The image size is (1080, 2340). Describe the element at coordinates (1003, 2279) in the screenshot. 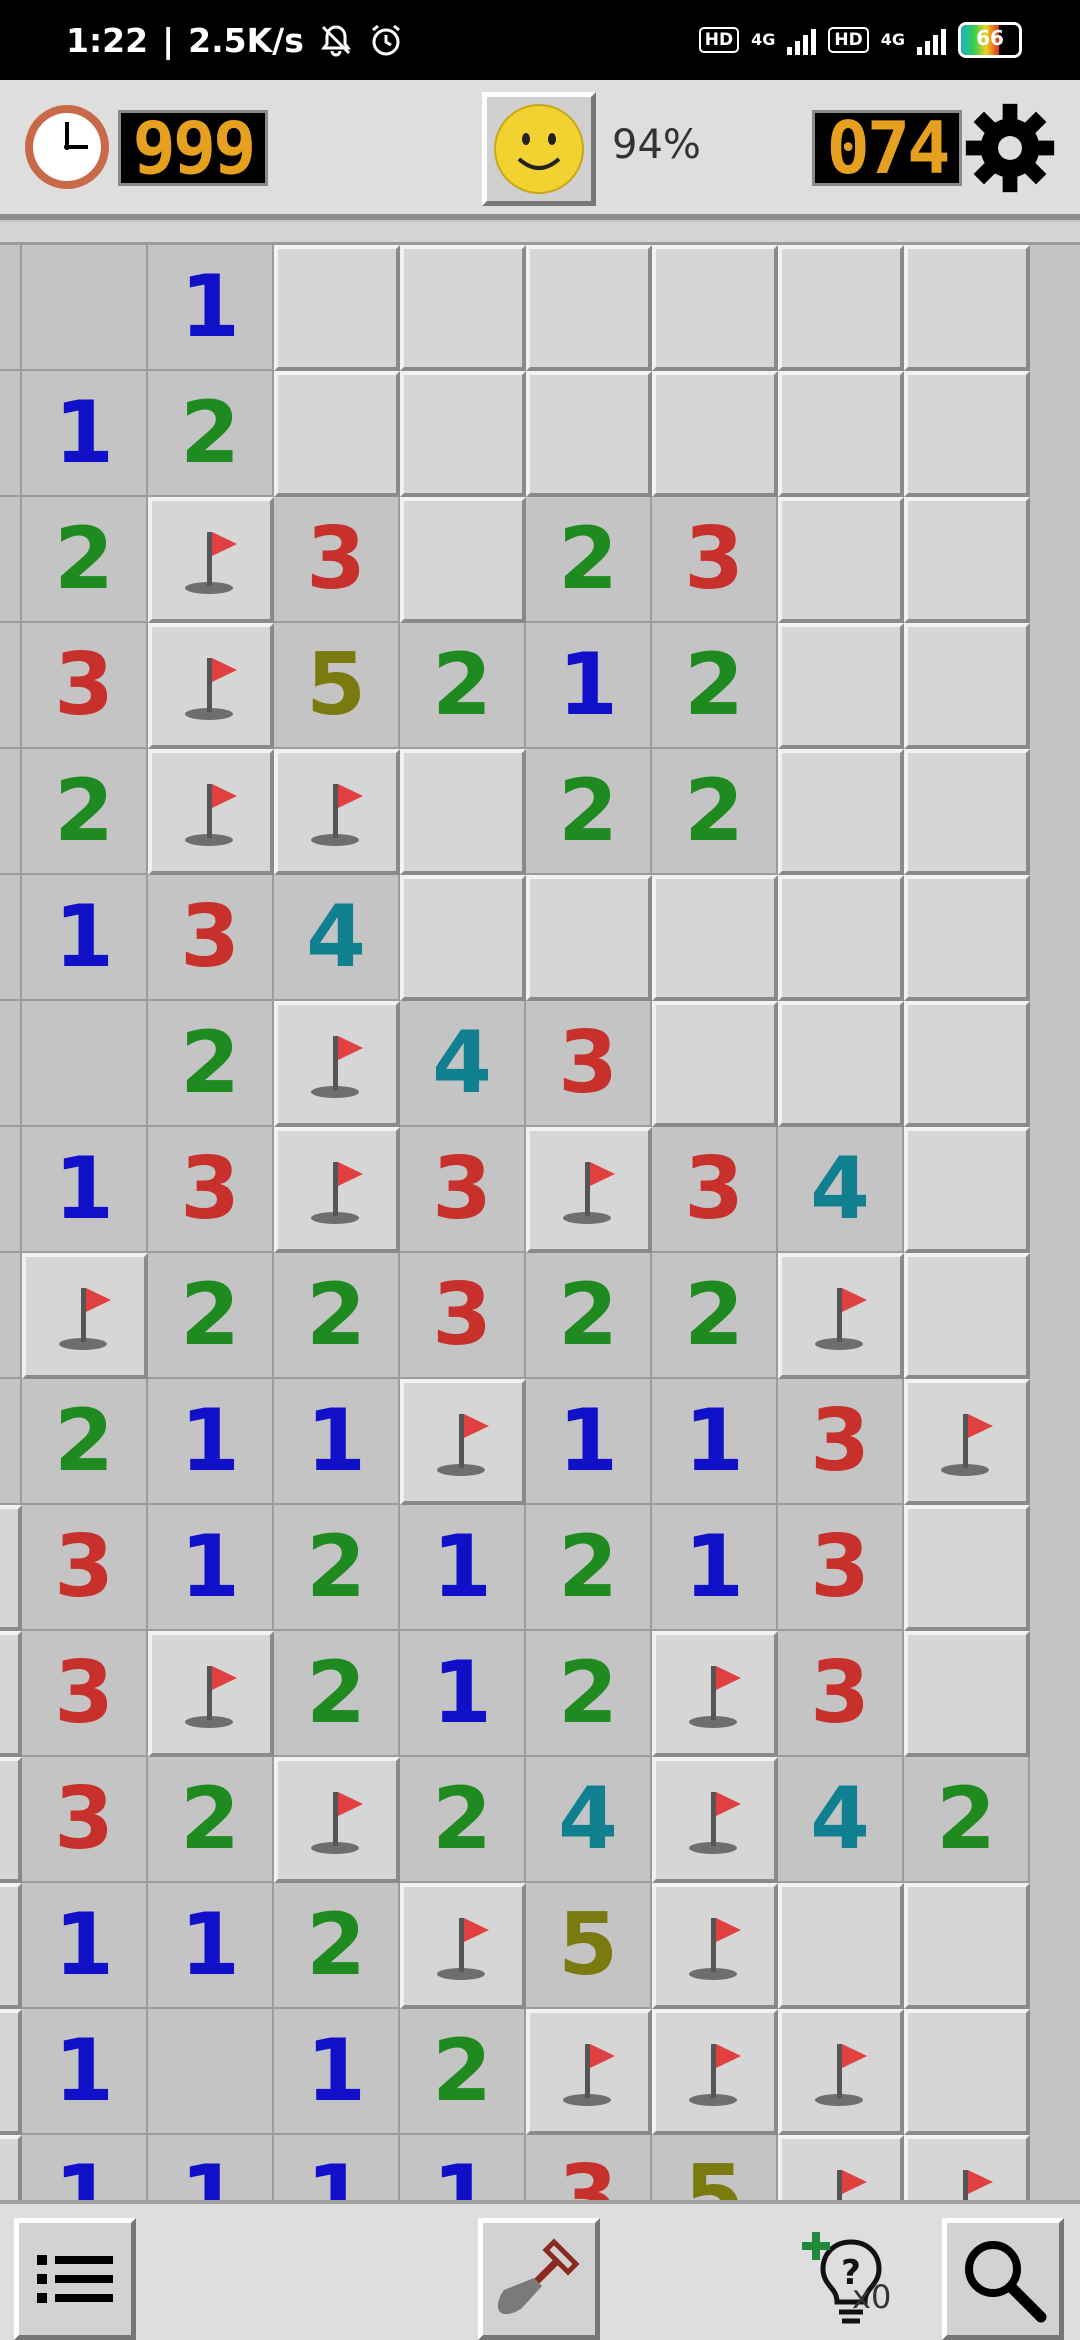

I see `zoom-button` at that location.